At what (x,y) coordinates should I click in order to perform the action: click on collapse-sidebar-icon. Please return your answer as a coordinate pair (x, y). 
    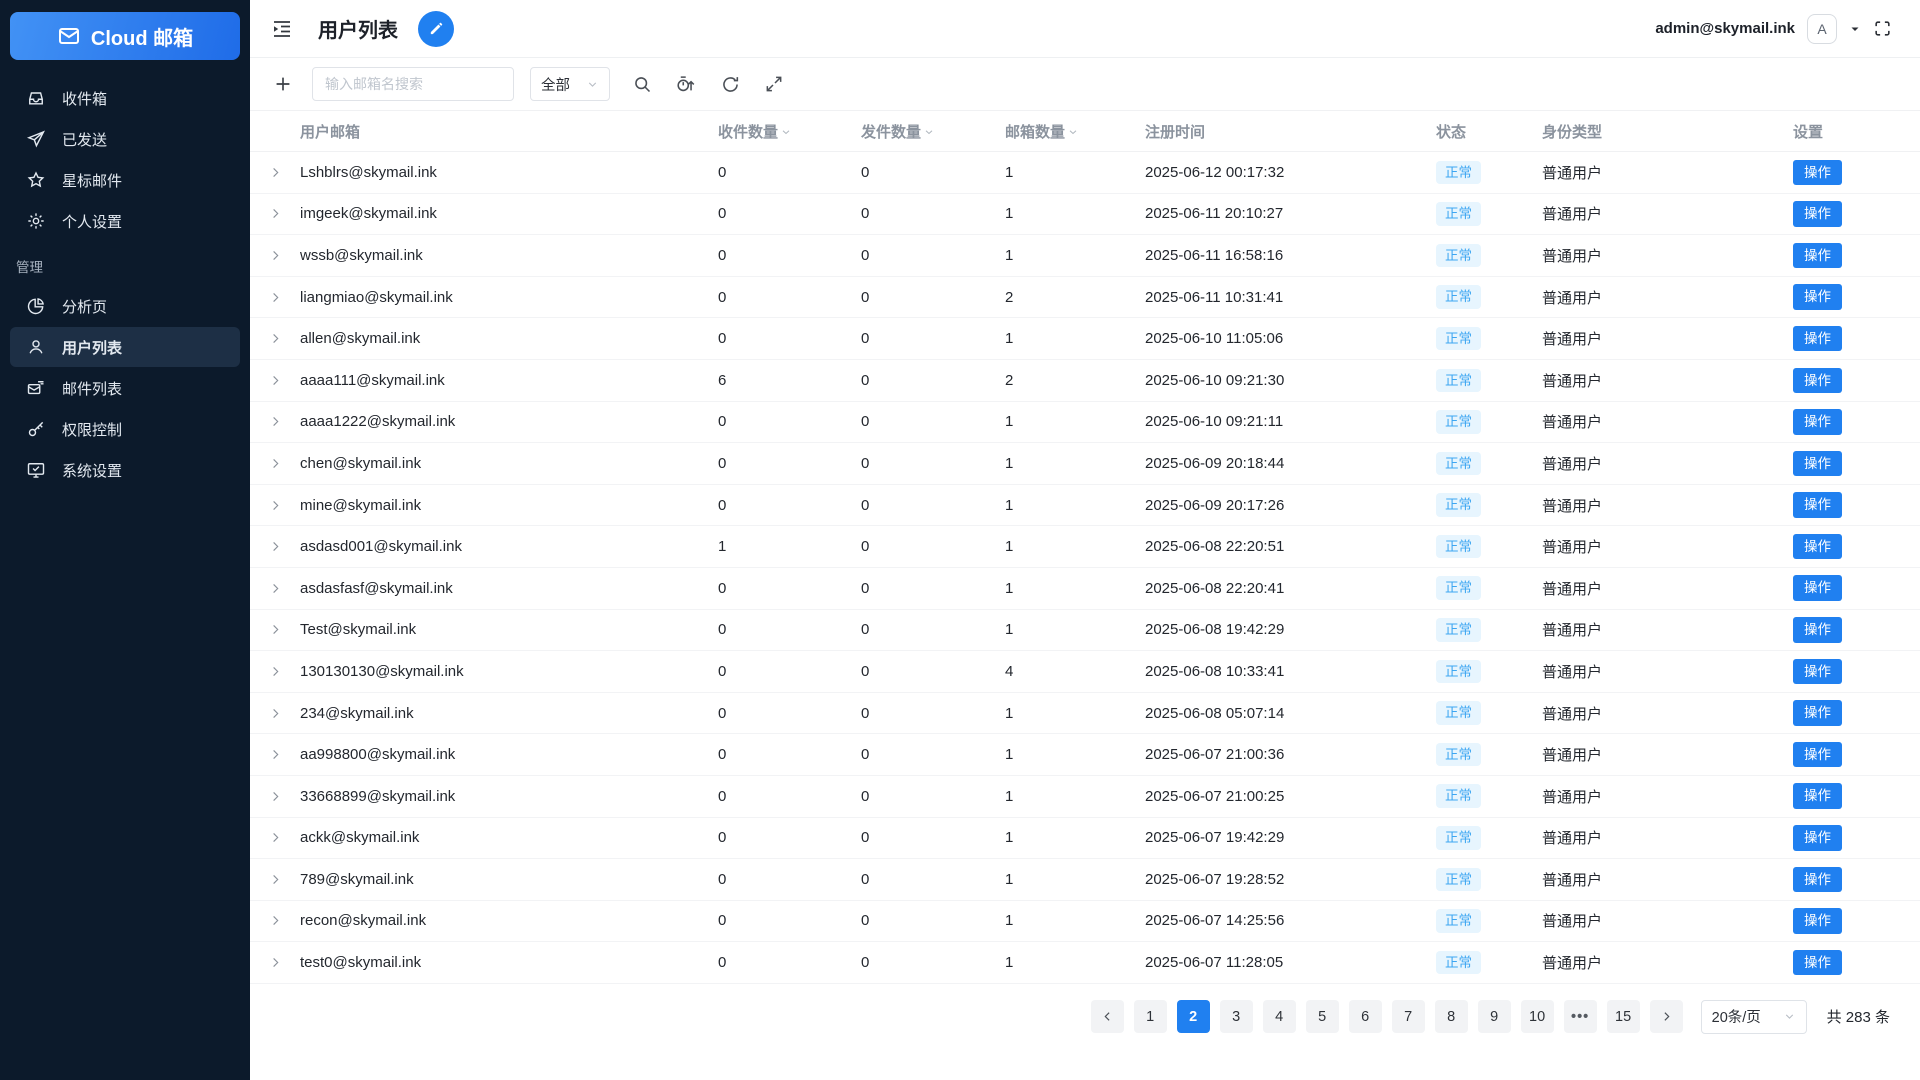
    Looking at the image, I should click on (282, 29).